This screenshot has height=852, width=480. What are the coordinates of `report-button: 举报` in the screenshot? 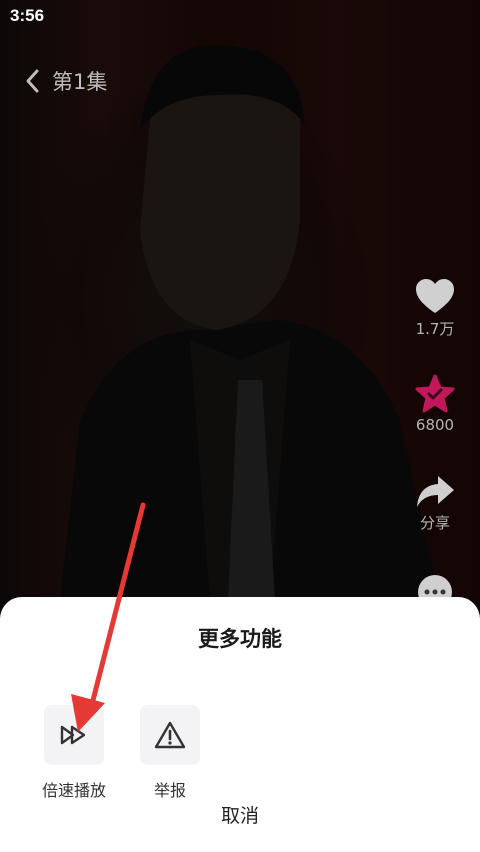 It's located at (170, 753).